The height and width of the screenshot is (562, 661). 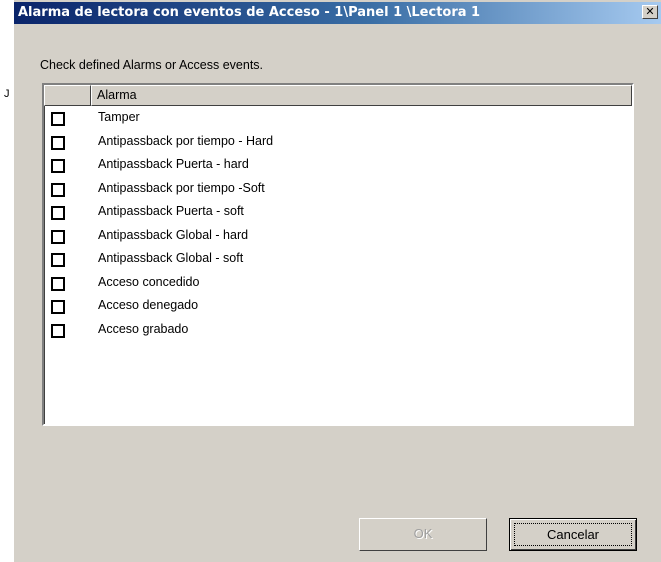 I want to click on ok-button: OK, so click(x=423, y=534).